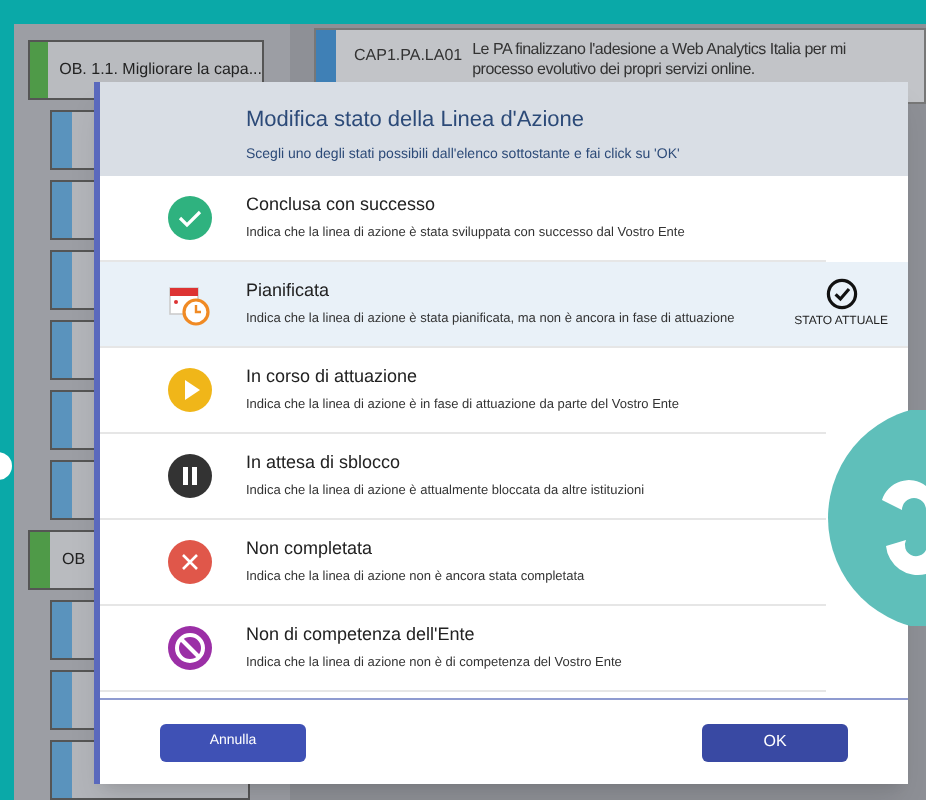 This screenshot has height=800, width=926. What do you see at coordinates (74, 560) in the screenshot?
I see `objective-label: OB` at bounding box center [74, 560].